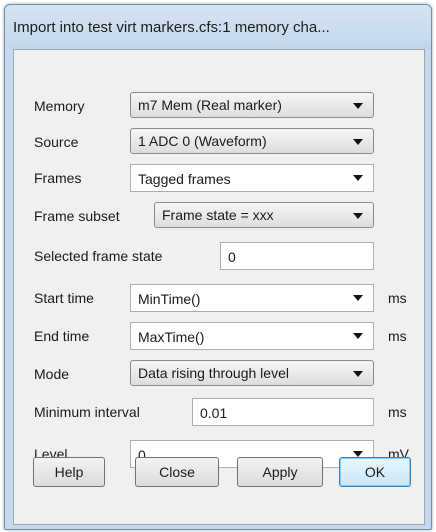  Describe the element at coordinates (218, 215) in the screenshot. I see `frame-subset-value: Frame state = xxx` at that location.